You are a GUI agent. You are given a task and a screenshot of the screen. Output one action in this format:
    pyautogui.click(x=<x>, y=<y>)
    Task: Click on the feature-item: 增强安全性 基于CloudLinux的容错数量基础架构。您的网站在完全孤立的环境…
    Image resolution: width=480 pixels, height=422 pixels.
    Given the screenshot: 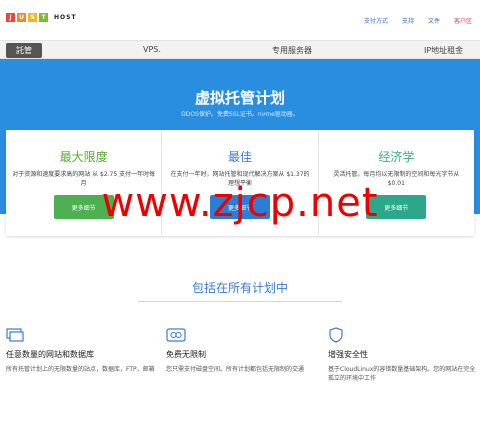 What is the action you would take?
    pyautogui.click(x=403, y=355)
    